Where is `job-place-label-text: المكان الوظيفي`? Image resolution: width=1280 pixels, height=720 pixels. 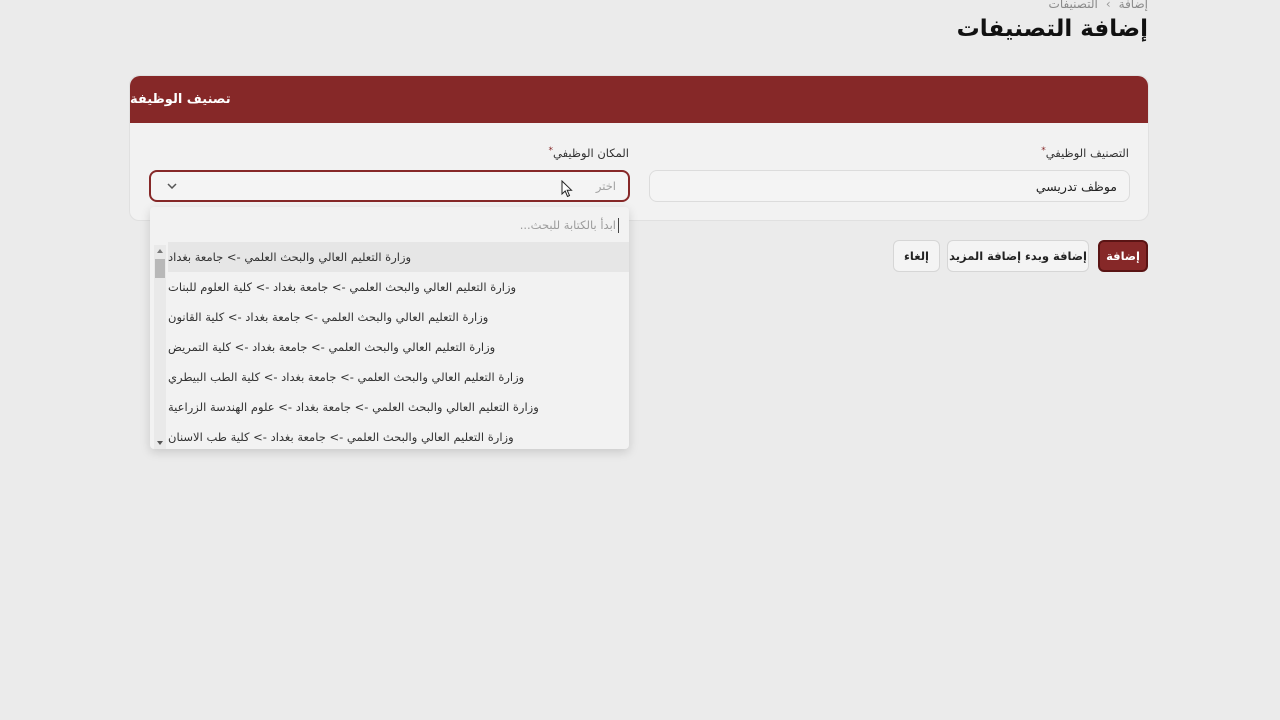
job-place-label-text: المكان الوظيفي is located at coordinates (591, 153).